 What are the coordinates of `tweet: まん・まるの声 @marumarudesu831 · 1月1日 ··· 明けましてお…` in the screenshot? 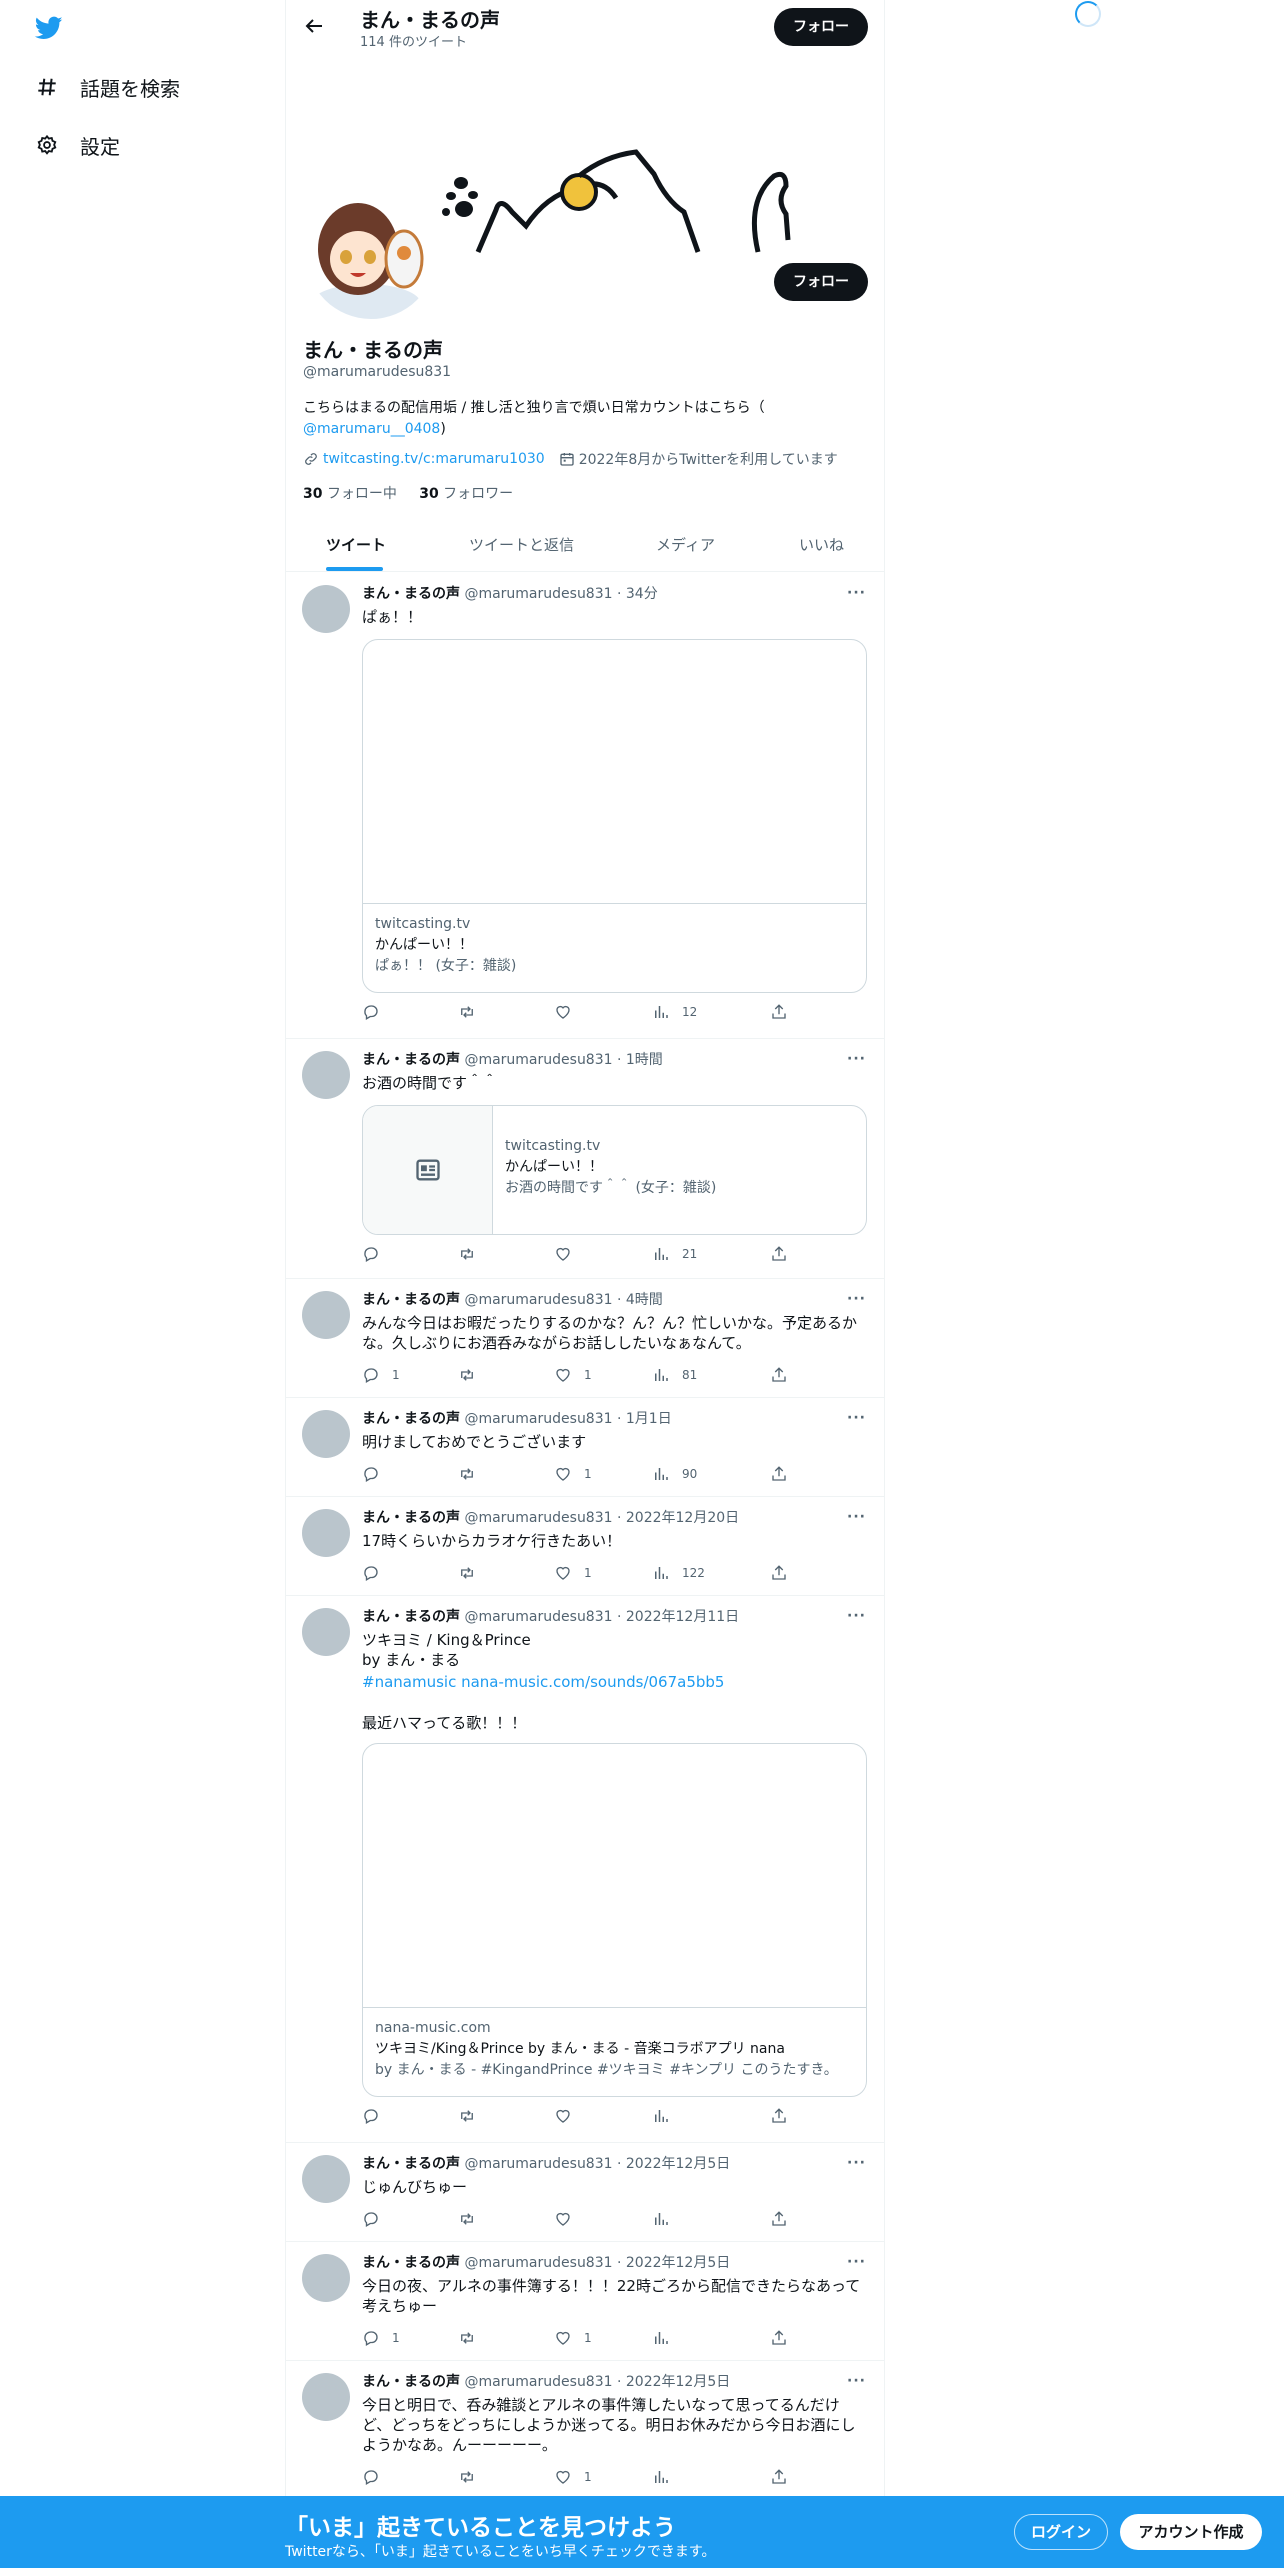 It's located at (585, 1447).